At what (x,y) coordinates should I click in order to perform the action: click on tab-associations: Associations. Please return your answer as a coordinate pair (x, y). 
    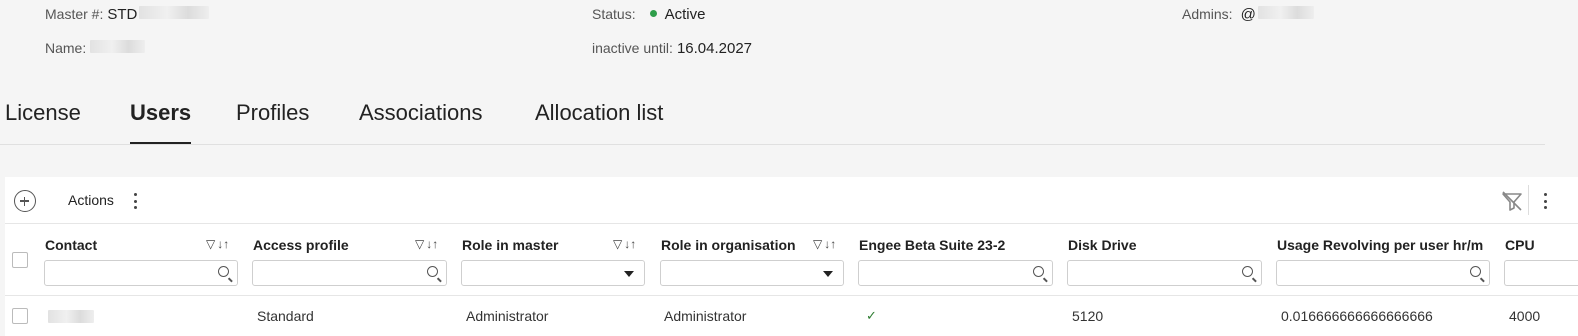
    Looking at the image, I should click on (421, 121).